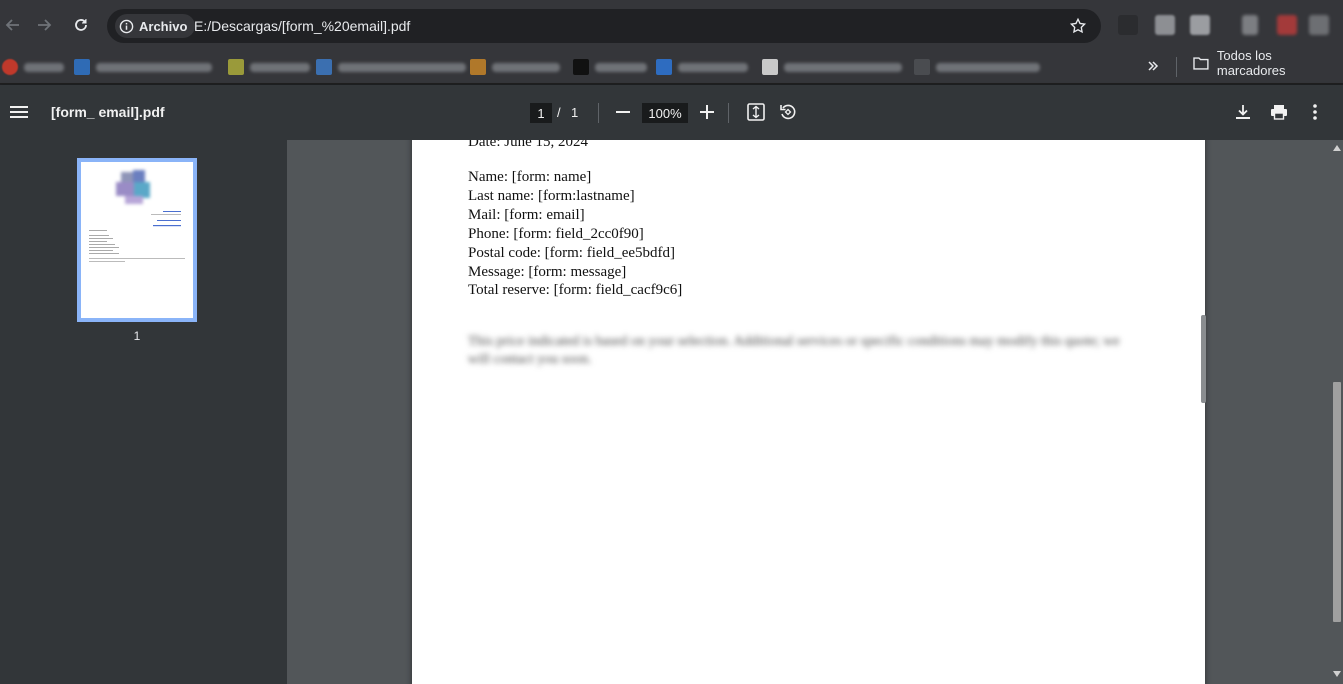 This screenshot has height=684, width=1343. Describe the element at coordinates (547, 271) in the screenshot. I see `field-message: Message: [form: message]` at that location.